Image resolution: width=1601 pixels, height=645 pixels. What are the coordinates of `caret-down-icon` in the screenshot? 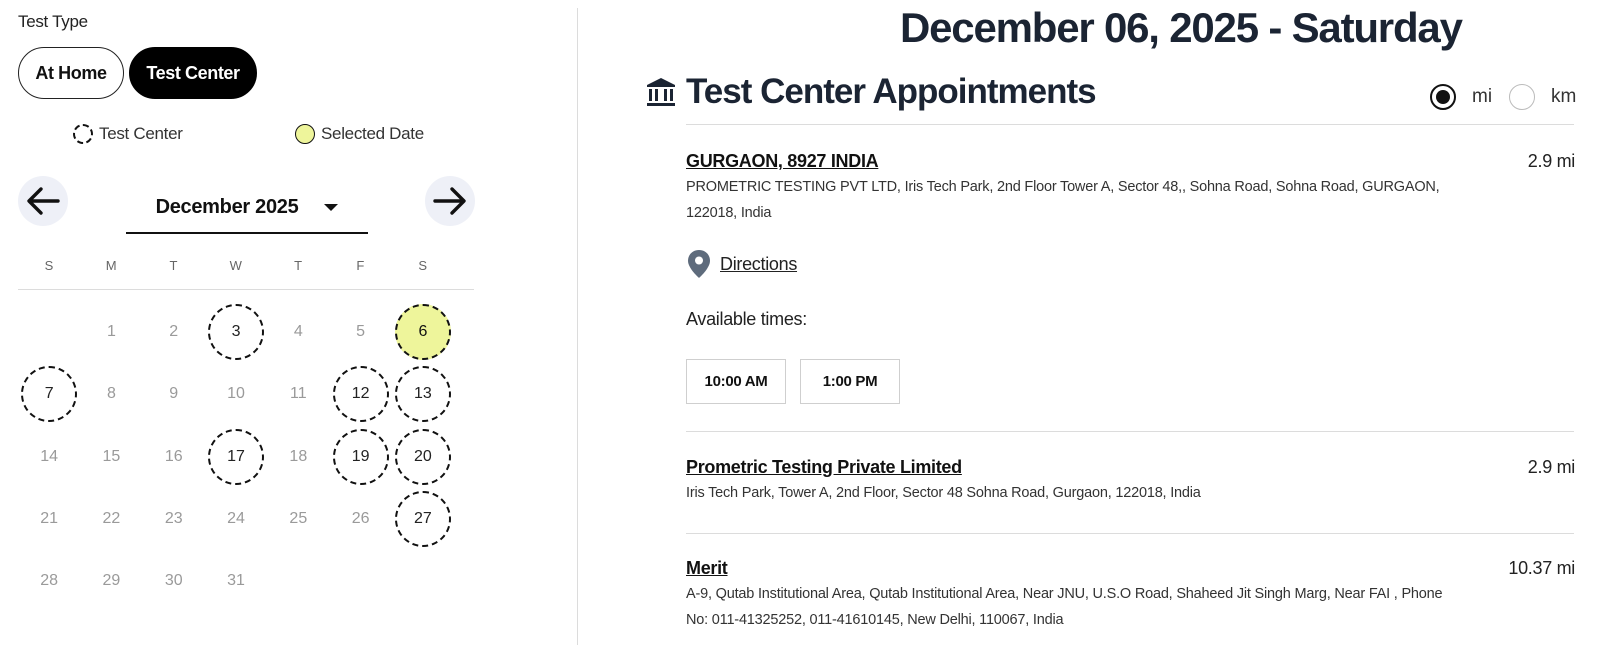 It's located at (331, 207).